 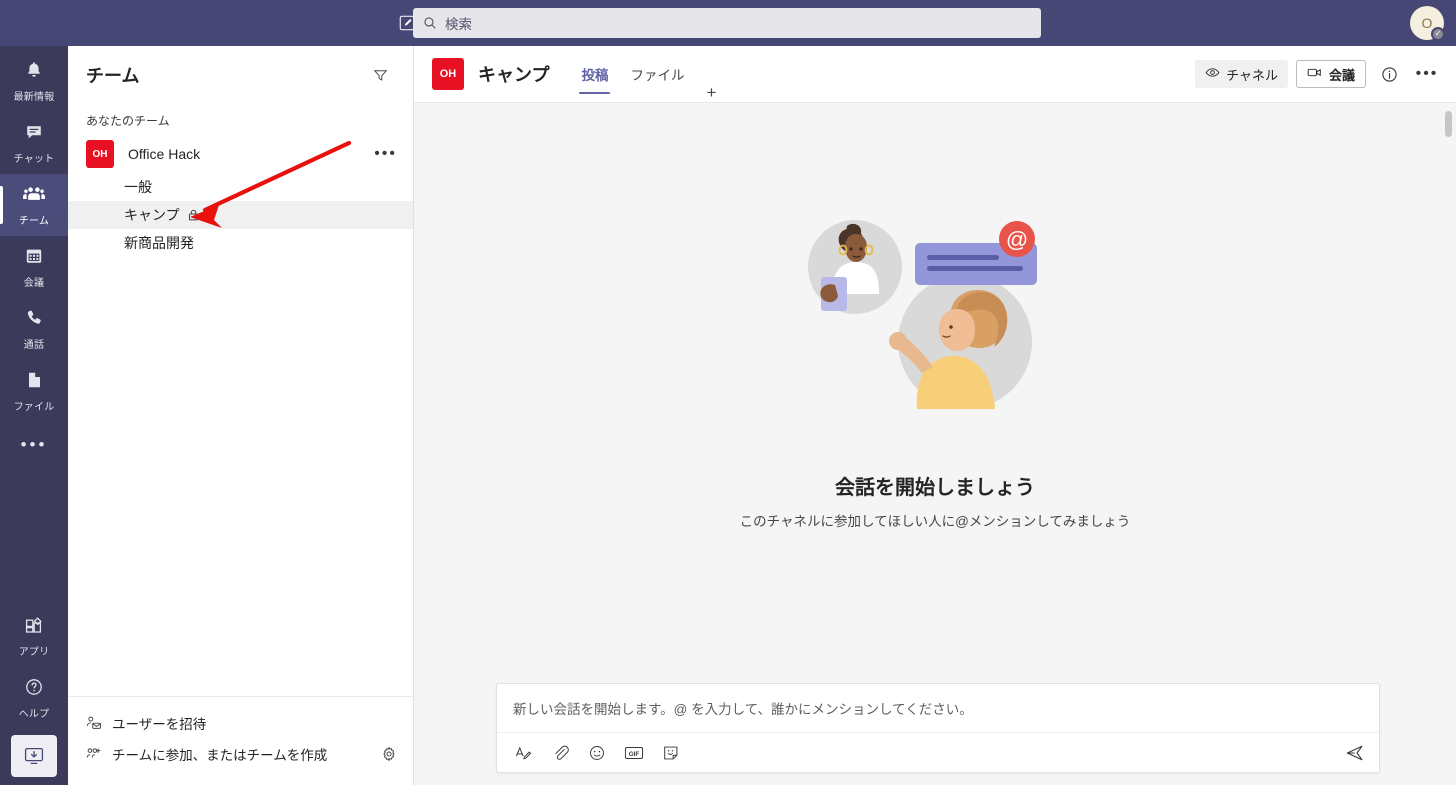 What do you see at coordinates (935, 487) in the screenshot?
I see `empty-state-title: 会話を開始しましょう` at bounding box center [935, 487].